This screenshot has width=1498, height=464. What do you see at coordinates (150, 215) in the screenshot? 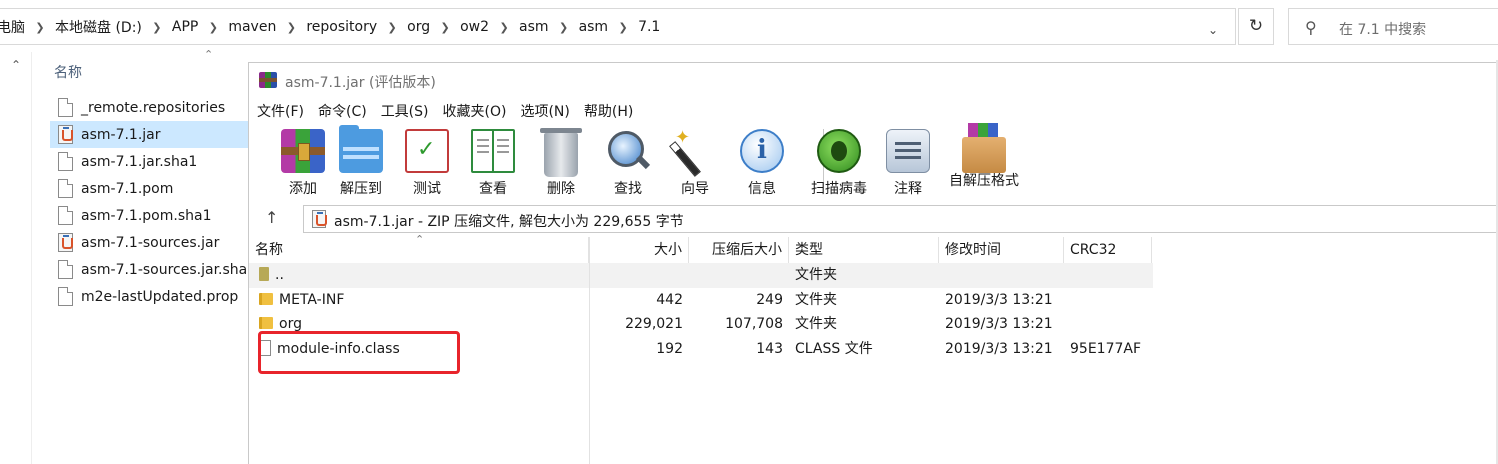
I see `file-item: asm-7.1.pom.sha1` at bounding box center [150, 215].